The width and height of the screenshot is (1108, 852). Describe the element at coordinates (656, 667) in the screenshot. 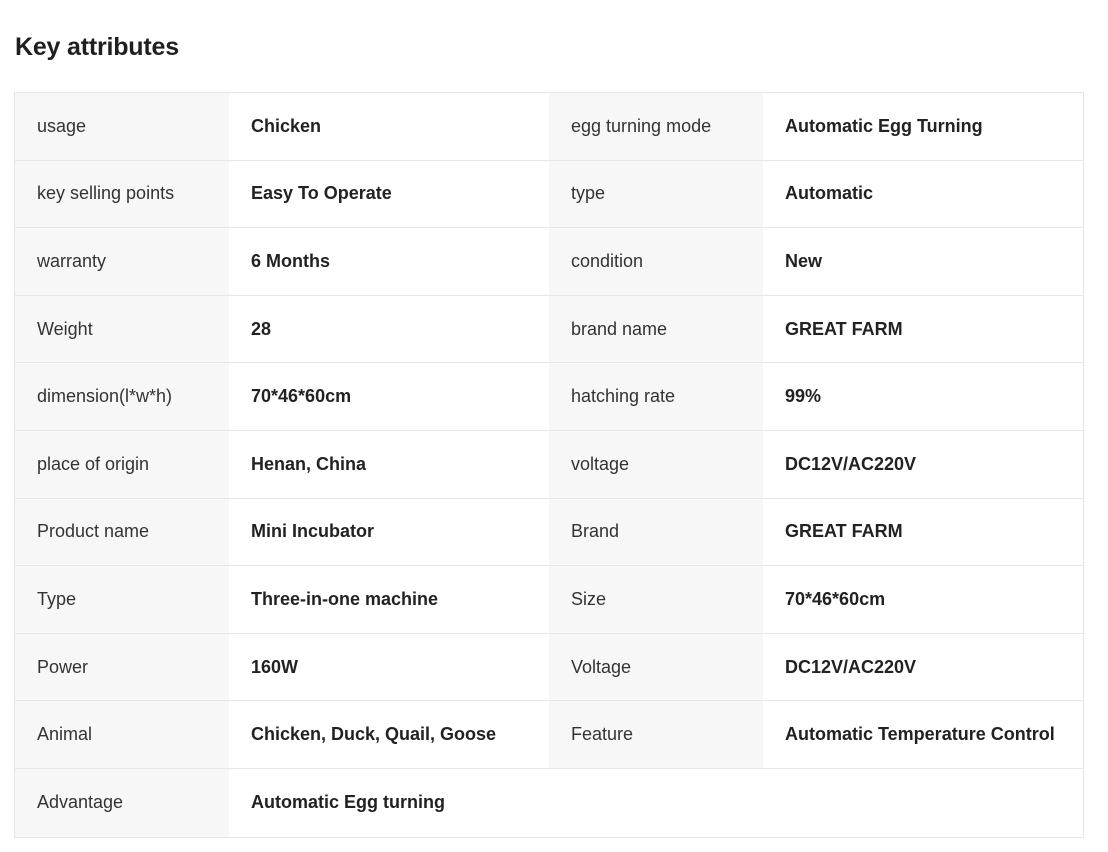

I see `attribute-key: Voltage` at that location.